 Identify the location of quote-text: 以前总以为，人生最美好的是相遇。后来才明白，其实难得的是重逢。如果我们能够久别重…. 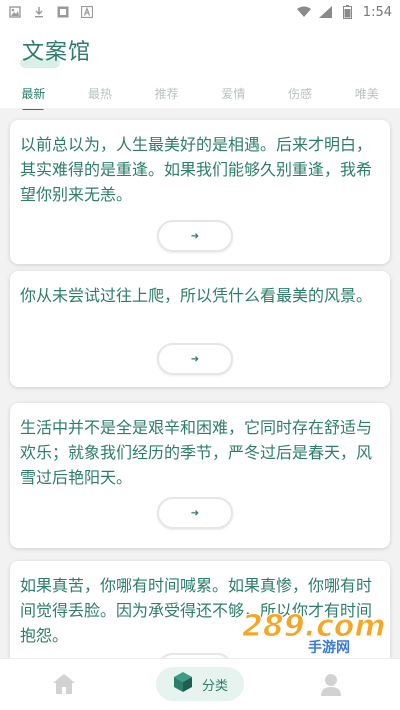
(196, 169).